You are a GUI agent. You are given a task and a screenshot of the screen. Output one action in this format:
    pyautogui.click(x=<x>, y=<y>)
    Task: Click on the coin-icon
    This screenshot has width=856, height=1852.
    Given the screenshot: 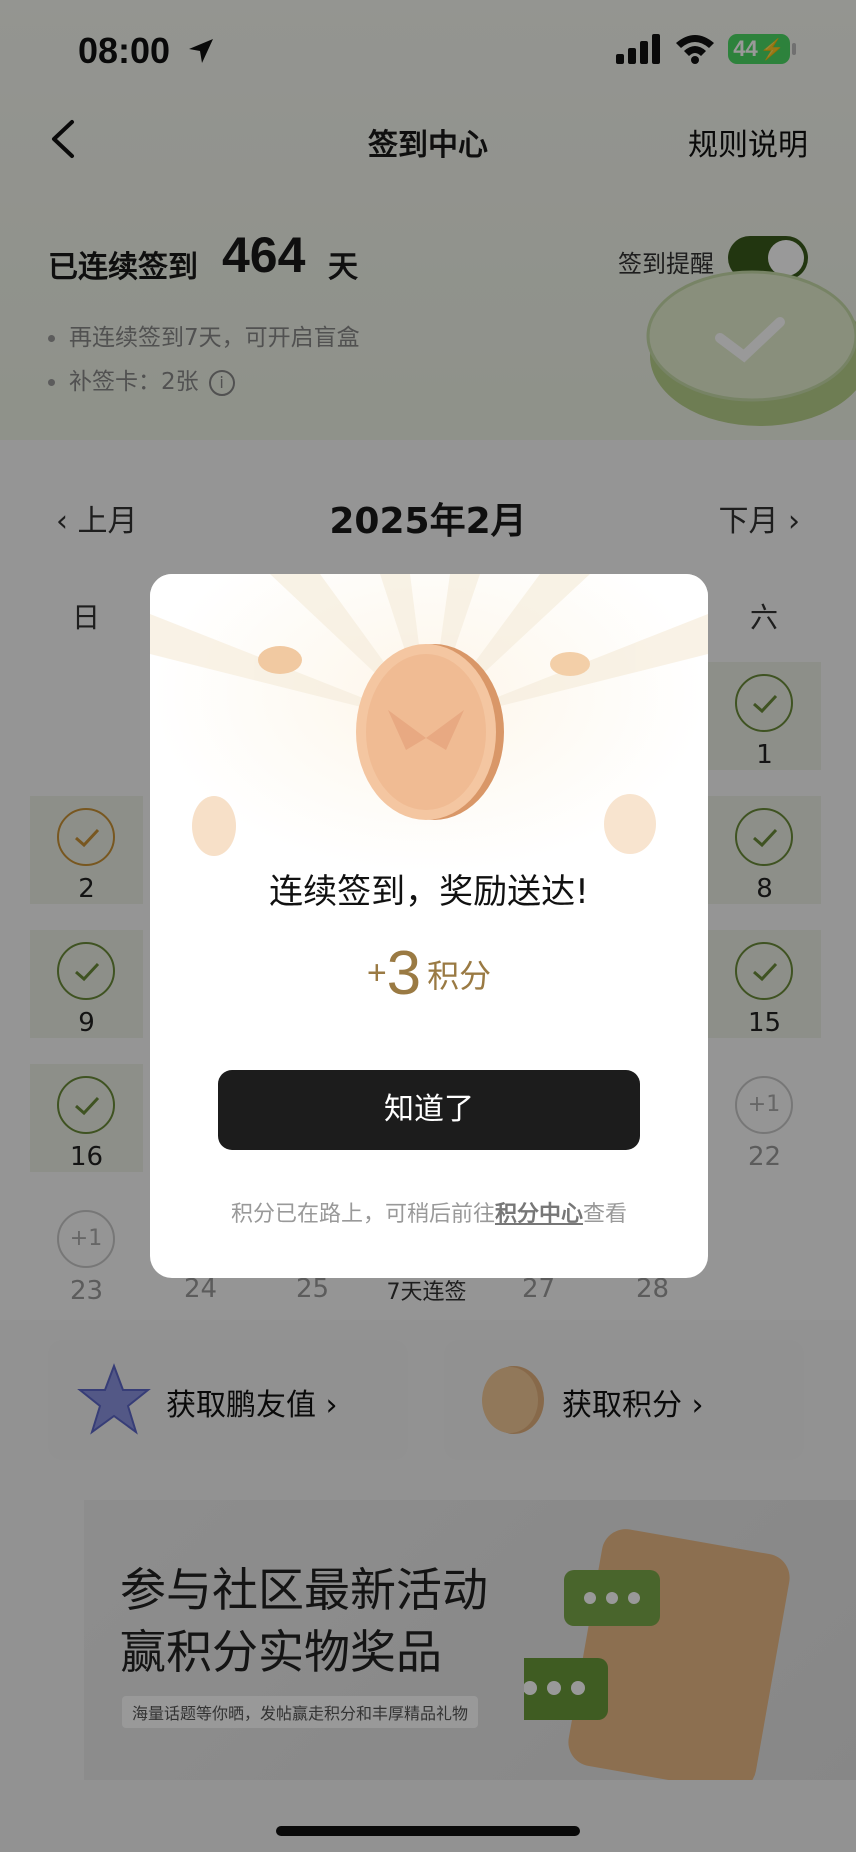 What is the action you would take?
    pyautogui.click(x=430, y=732)
    